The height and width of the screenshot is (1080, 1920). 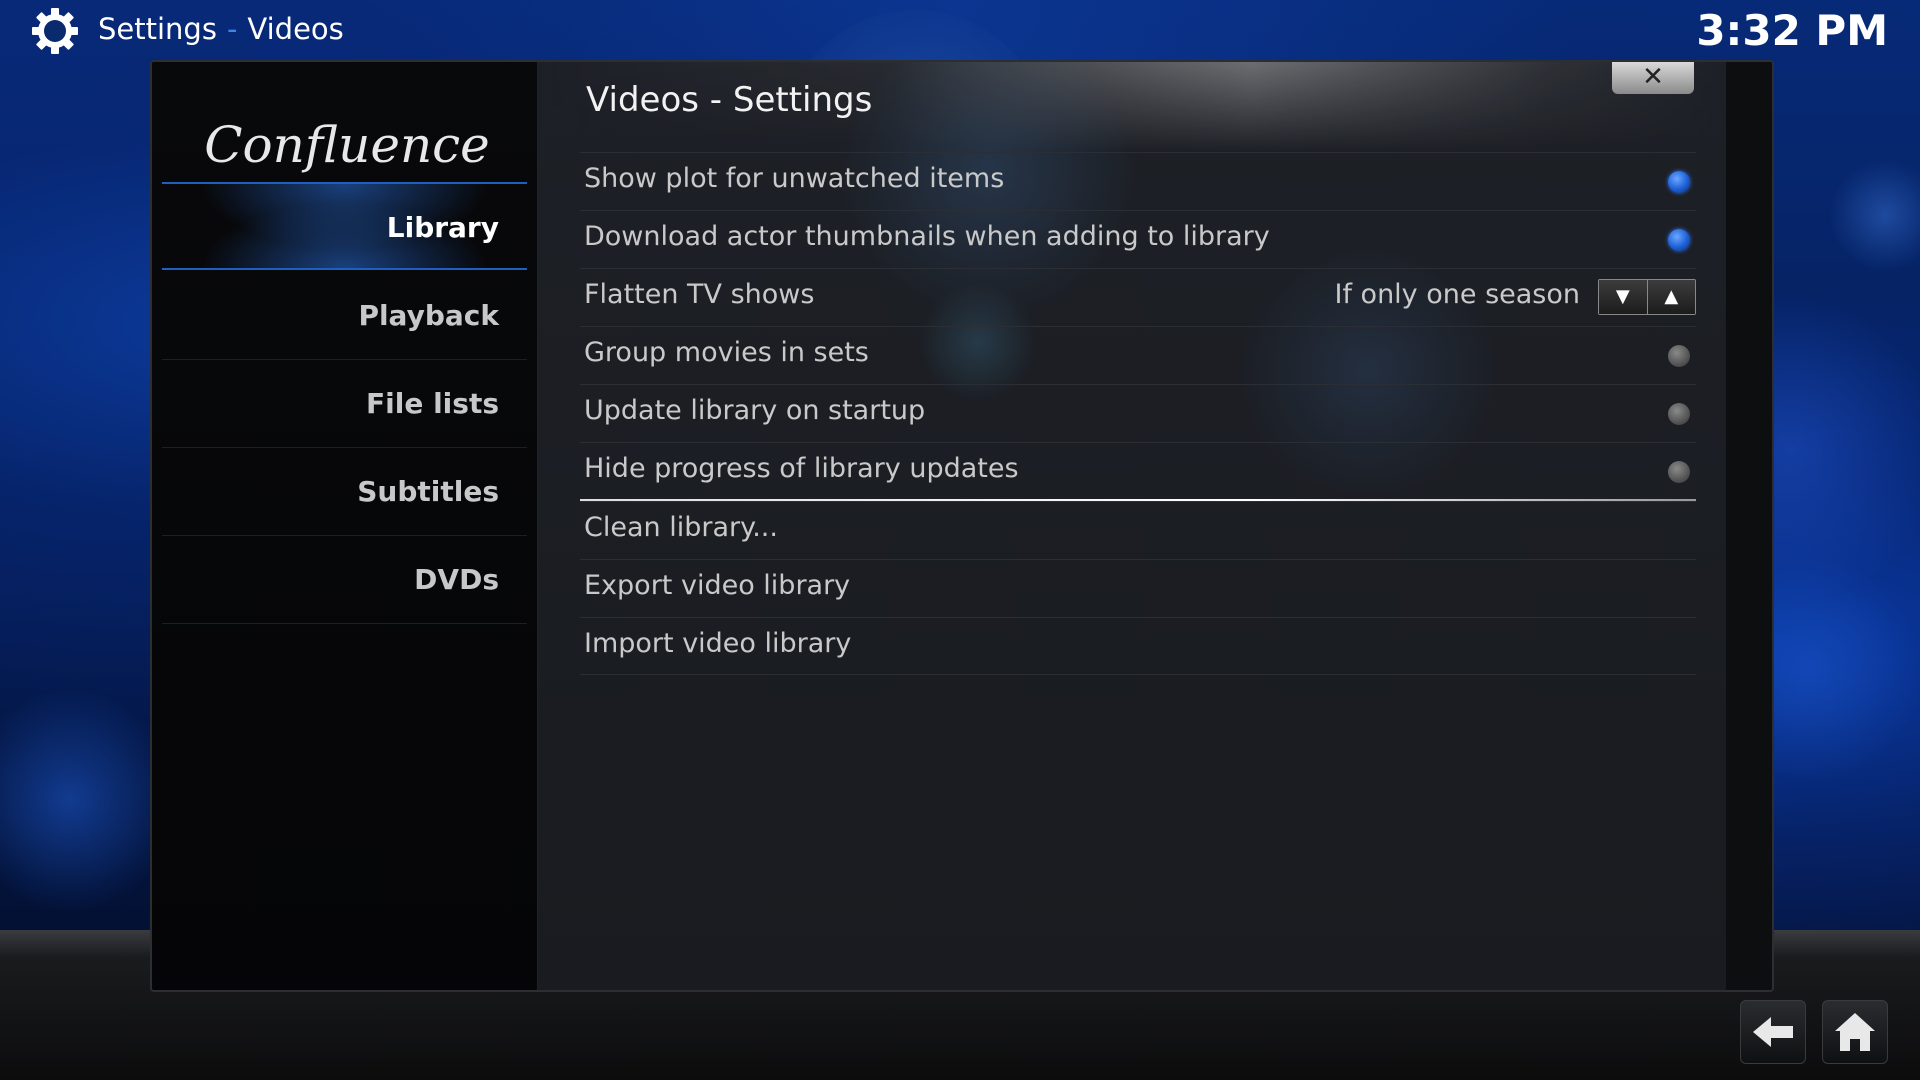 I want to click on logo-text: Confluence, so click(x=347, y=145).